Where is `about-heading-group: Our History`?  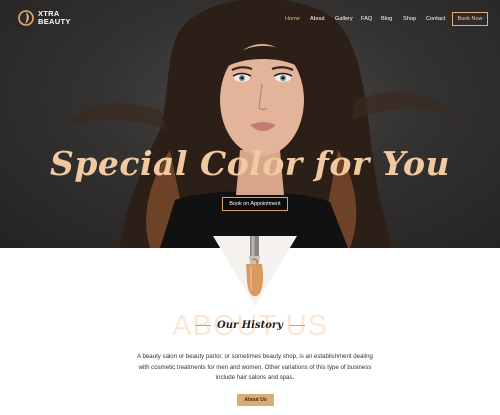
about-heading-group: Our History is located at coordinates (250, 325).